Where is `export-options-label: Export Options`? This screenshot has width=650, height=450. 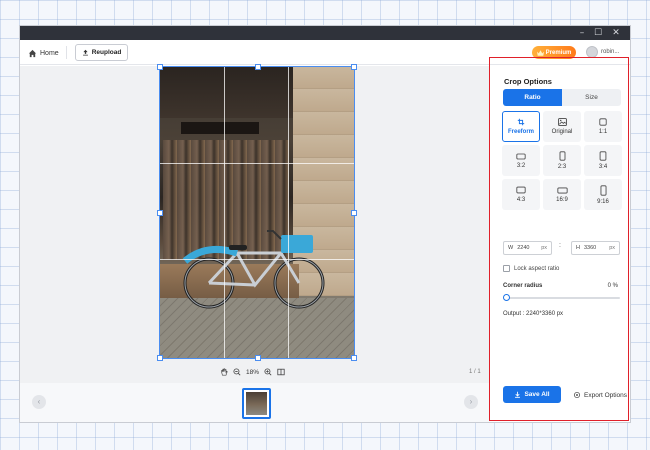 export-options-label: Export Options is located at coordinates (605, 395).